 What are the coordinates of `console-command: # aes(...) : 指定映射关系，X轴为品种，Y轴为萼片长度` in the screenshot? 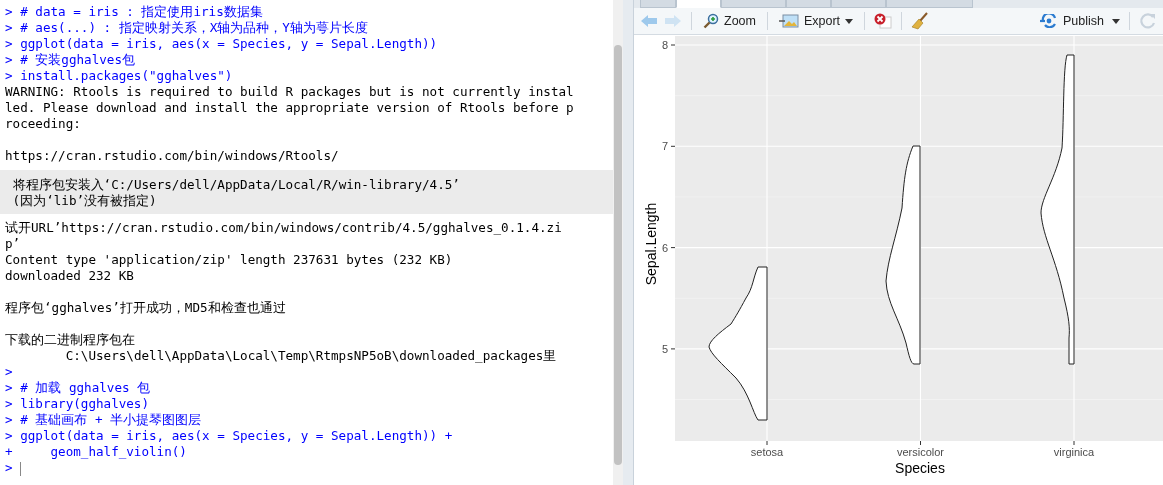 It's located at (194, 27).